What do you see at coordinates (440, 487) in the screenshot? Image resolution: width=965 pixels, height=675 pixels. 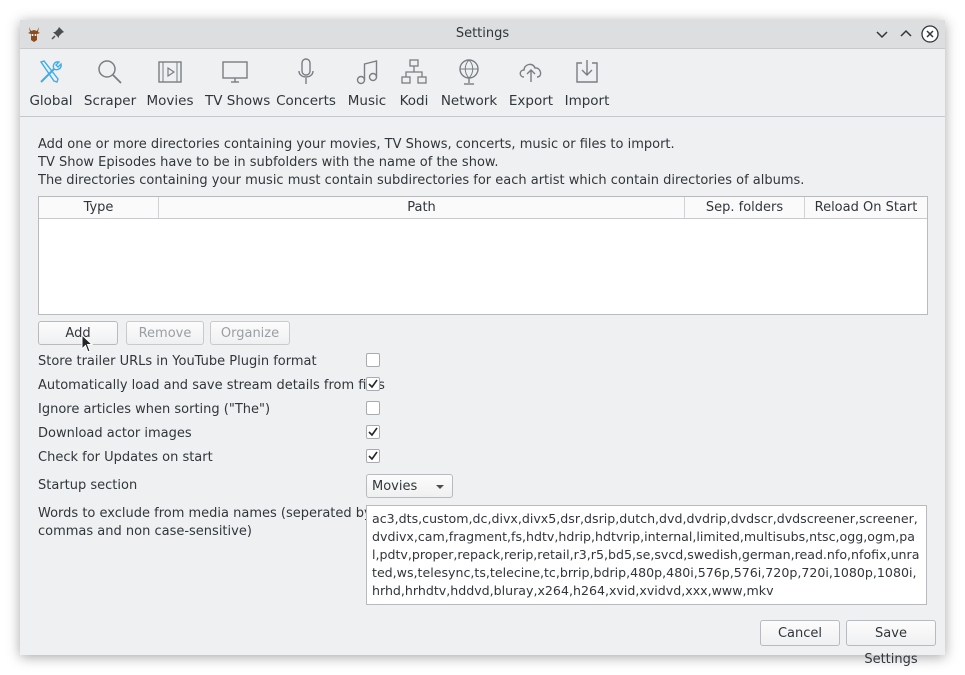 I see `chevron-down-icon` at bounding box center [440, 487].